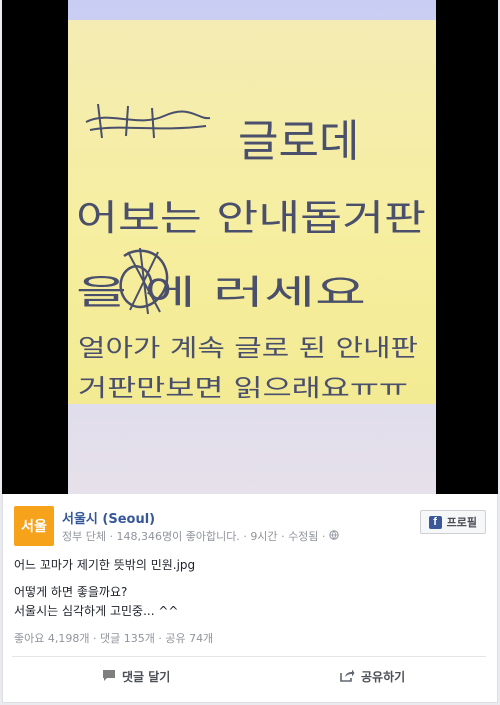 The height and width of the screenshot is (705, 500). I want to click on share-icon, so click(347, 677).